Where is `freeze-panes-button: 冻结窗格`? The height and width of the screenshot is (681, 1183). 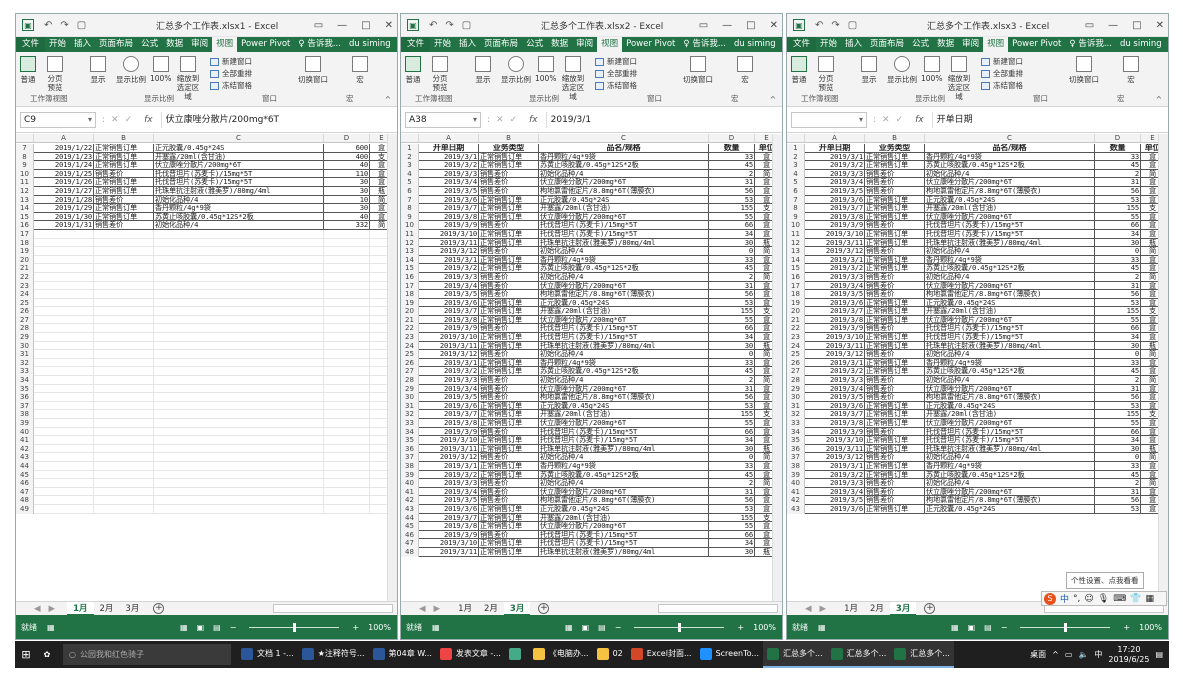 freeze-panes-button: 冻结窗格 is located at coordinates (231, 85).